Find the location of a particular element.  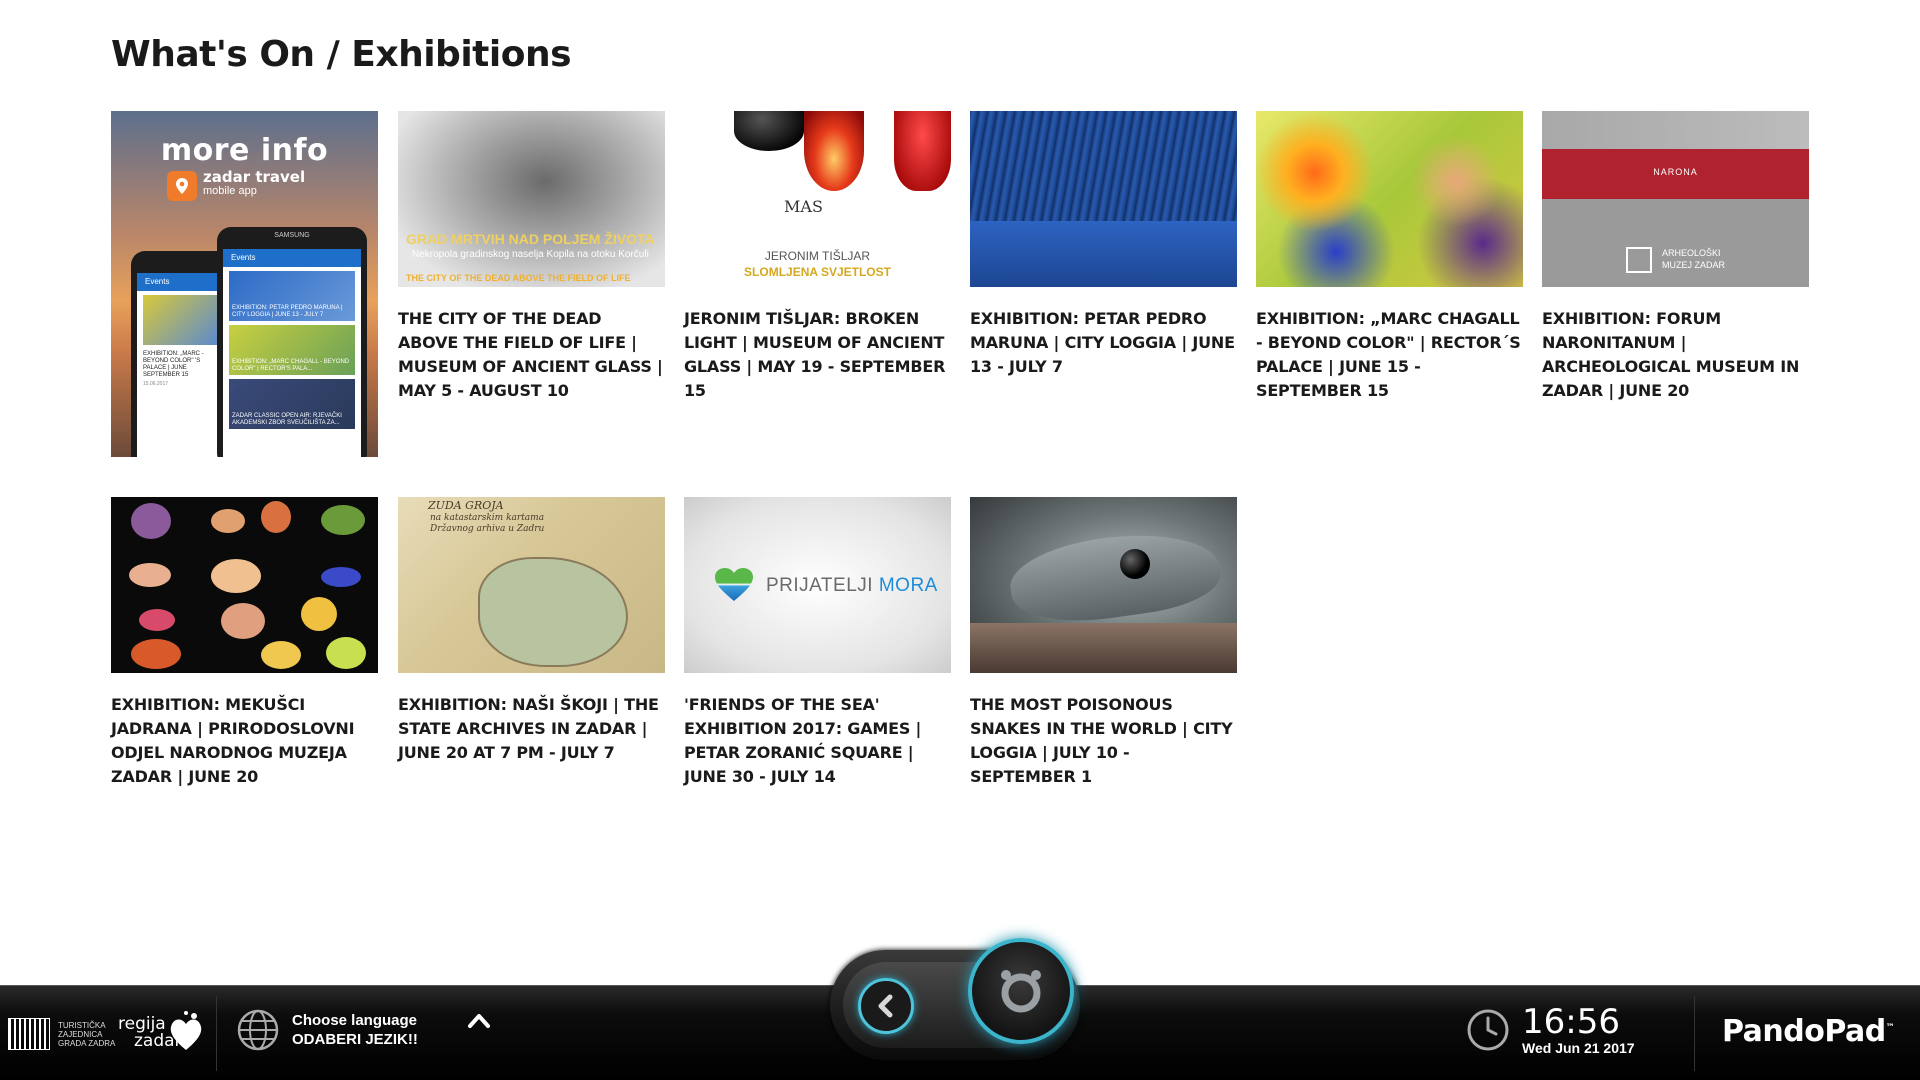

thumb-caption: JERONIM TIŠLJAR is located at coordinates (817, 256).